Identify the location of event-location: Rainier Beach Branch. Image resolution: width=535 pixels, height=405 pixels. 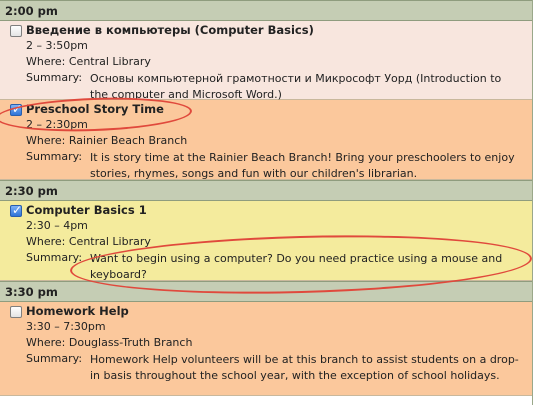
(128, 140).